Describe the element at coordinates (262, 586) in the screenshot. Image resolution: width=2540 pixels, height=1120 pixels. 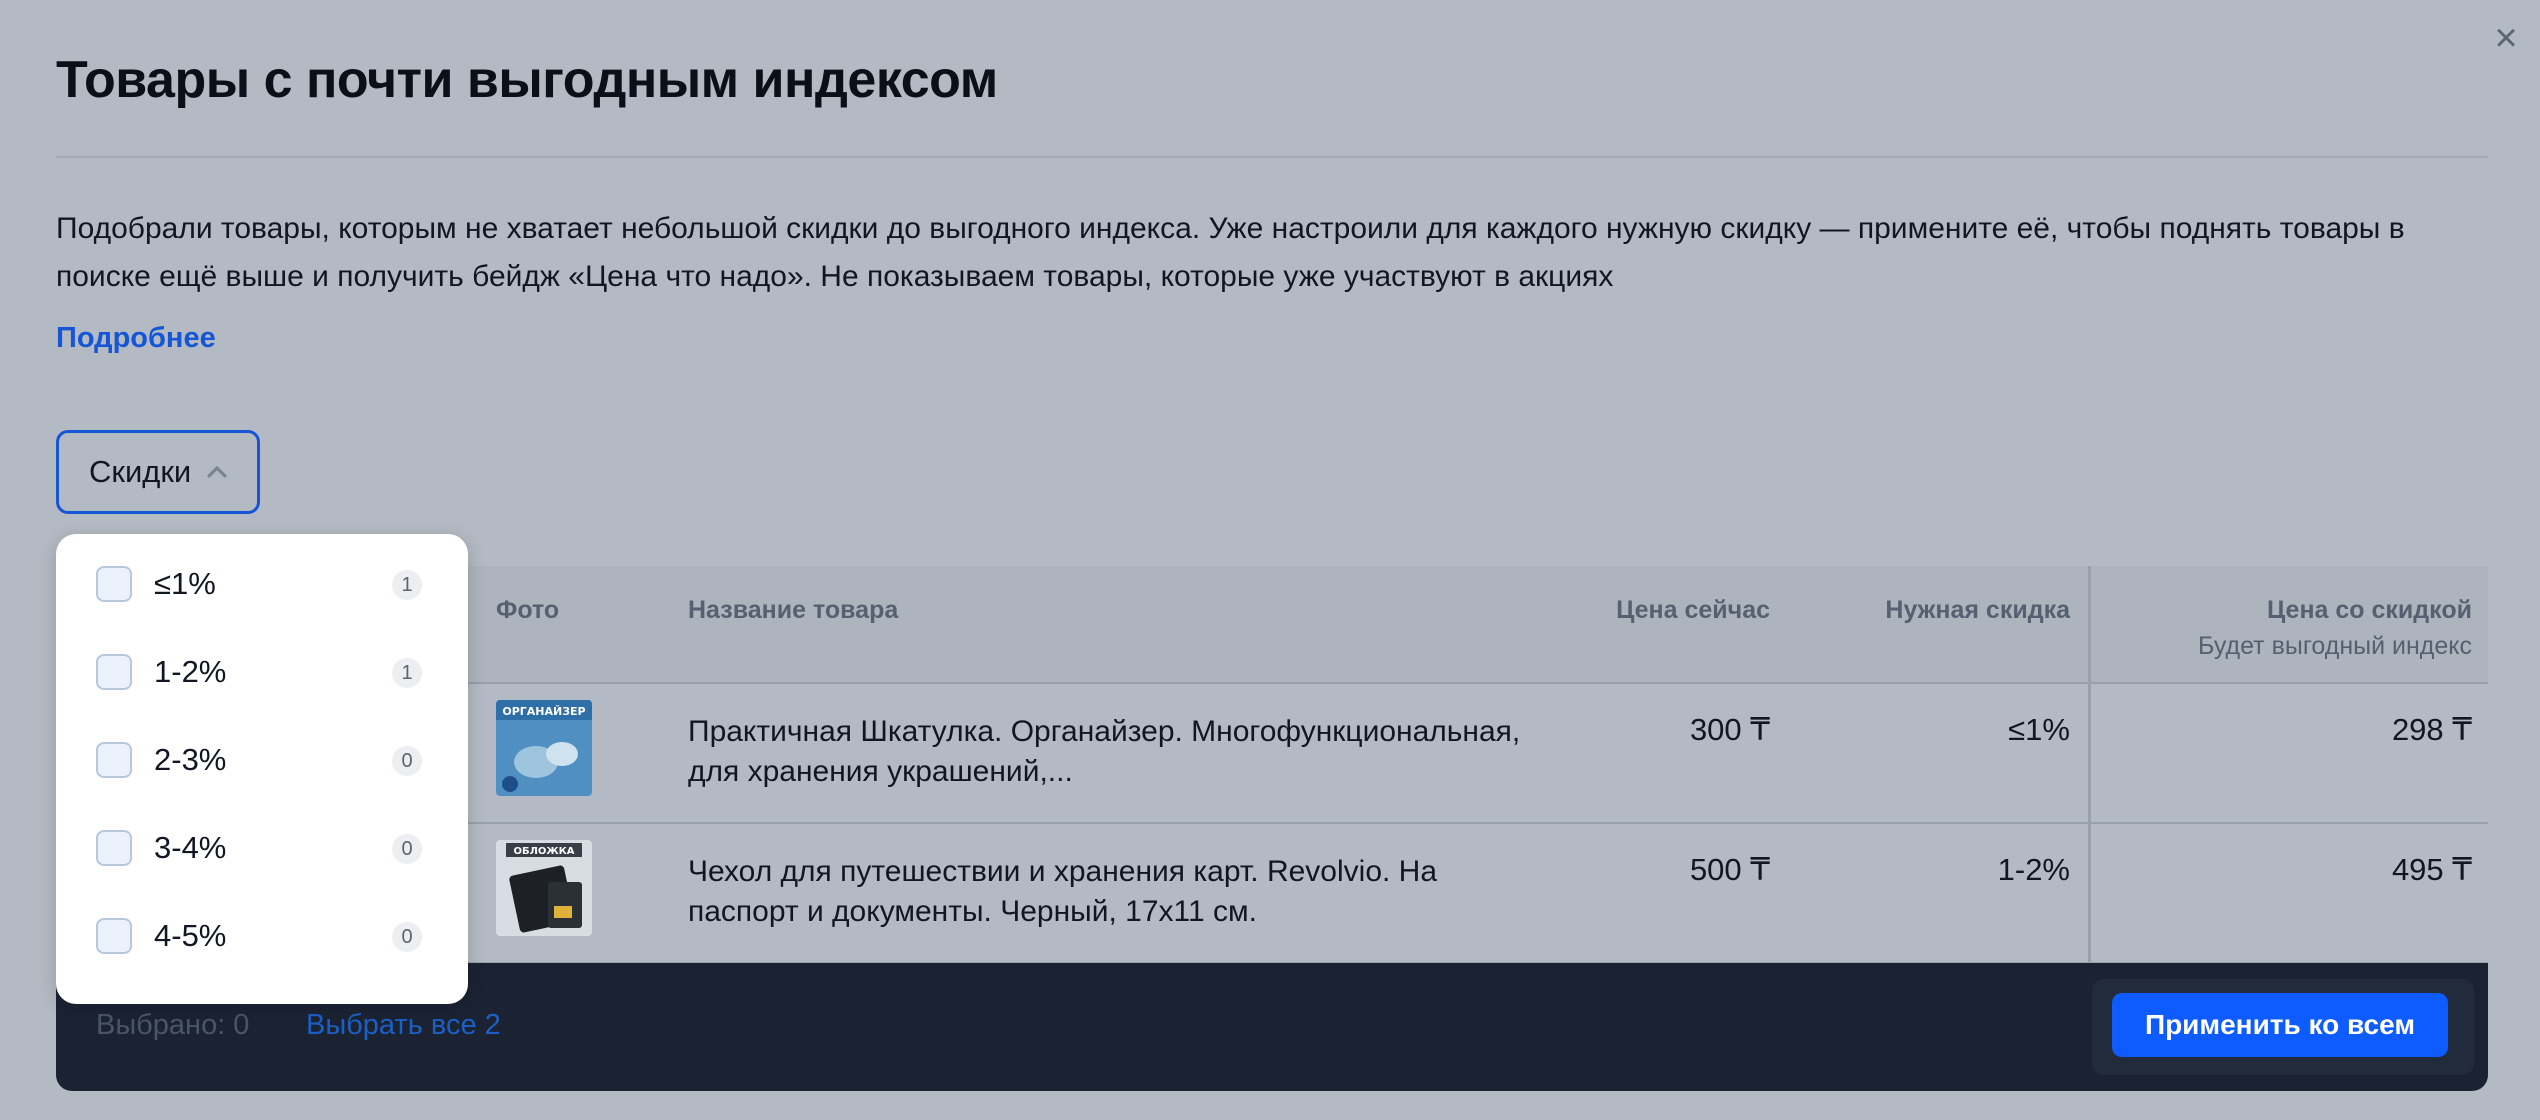
I see `discount-option-le1: ≤1% 1` at that location.